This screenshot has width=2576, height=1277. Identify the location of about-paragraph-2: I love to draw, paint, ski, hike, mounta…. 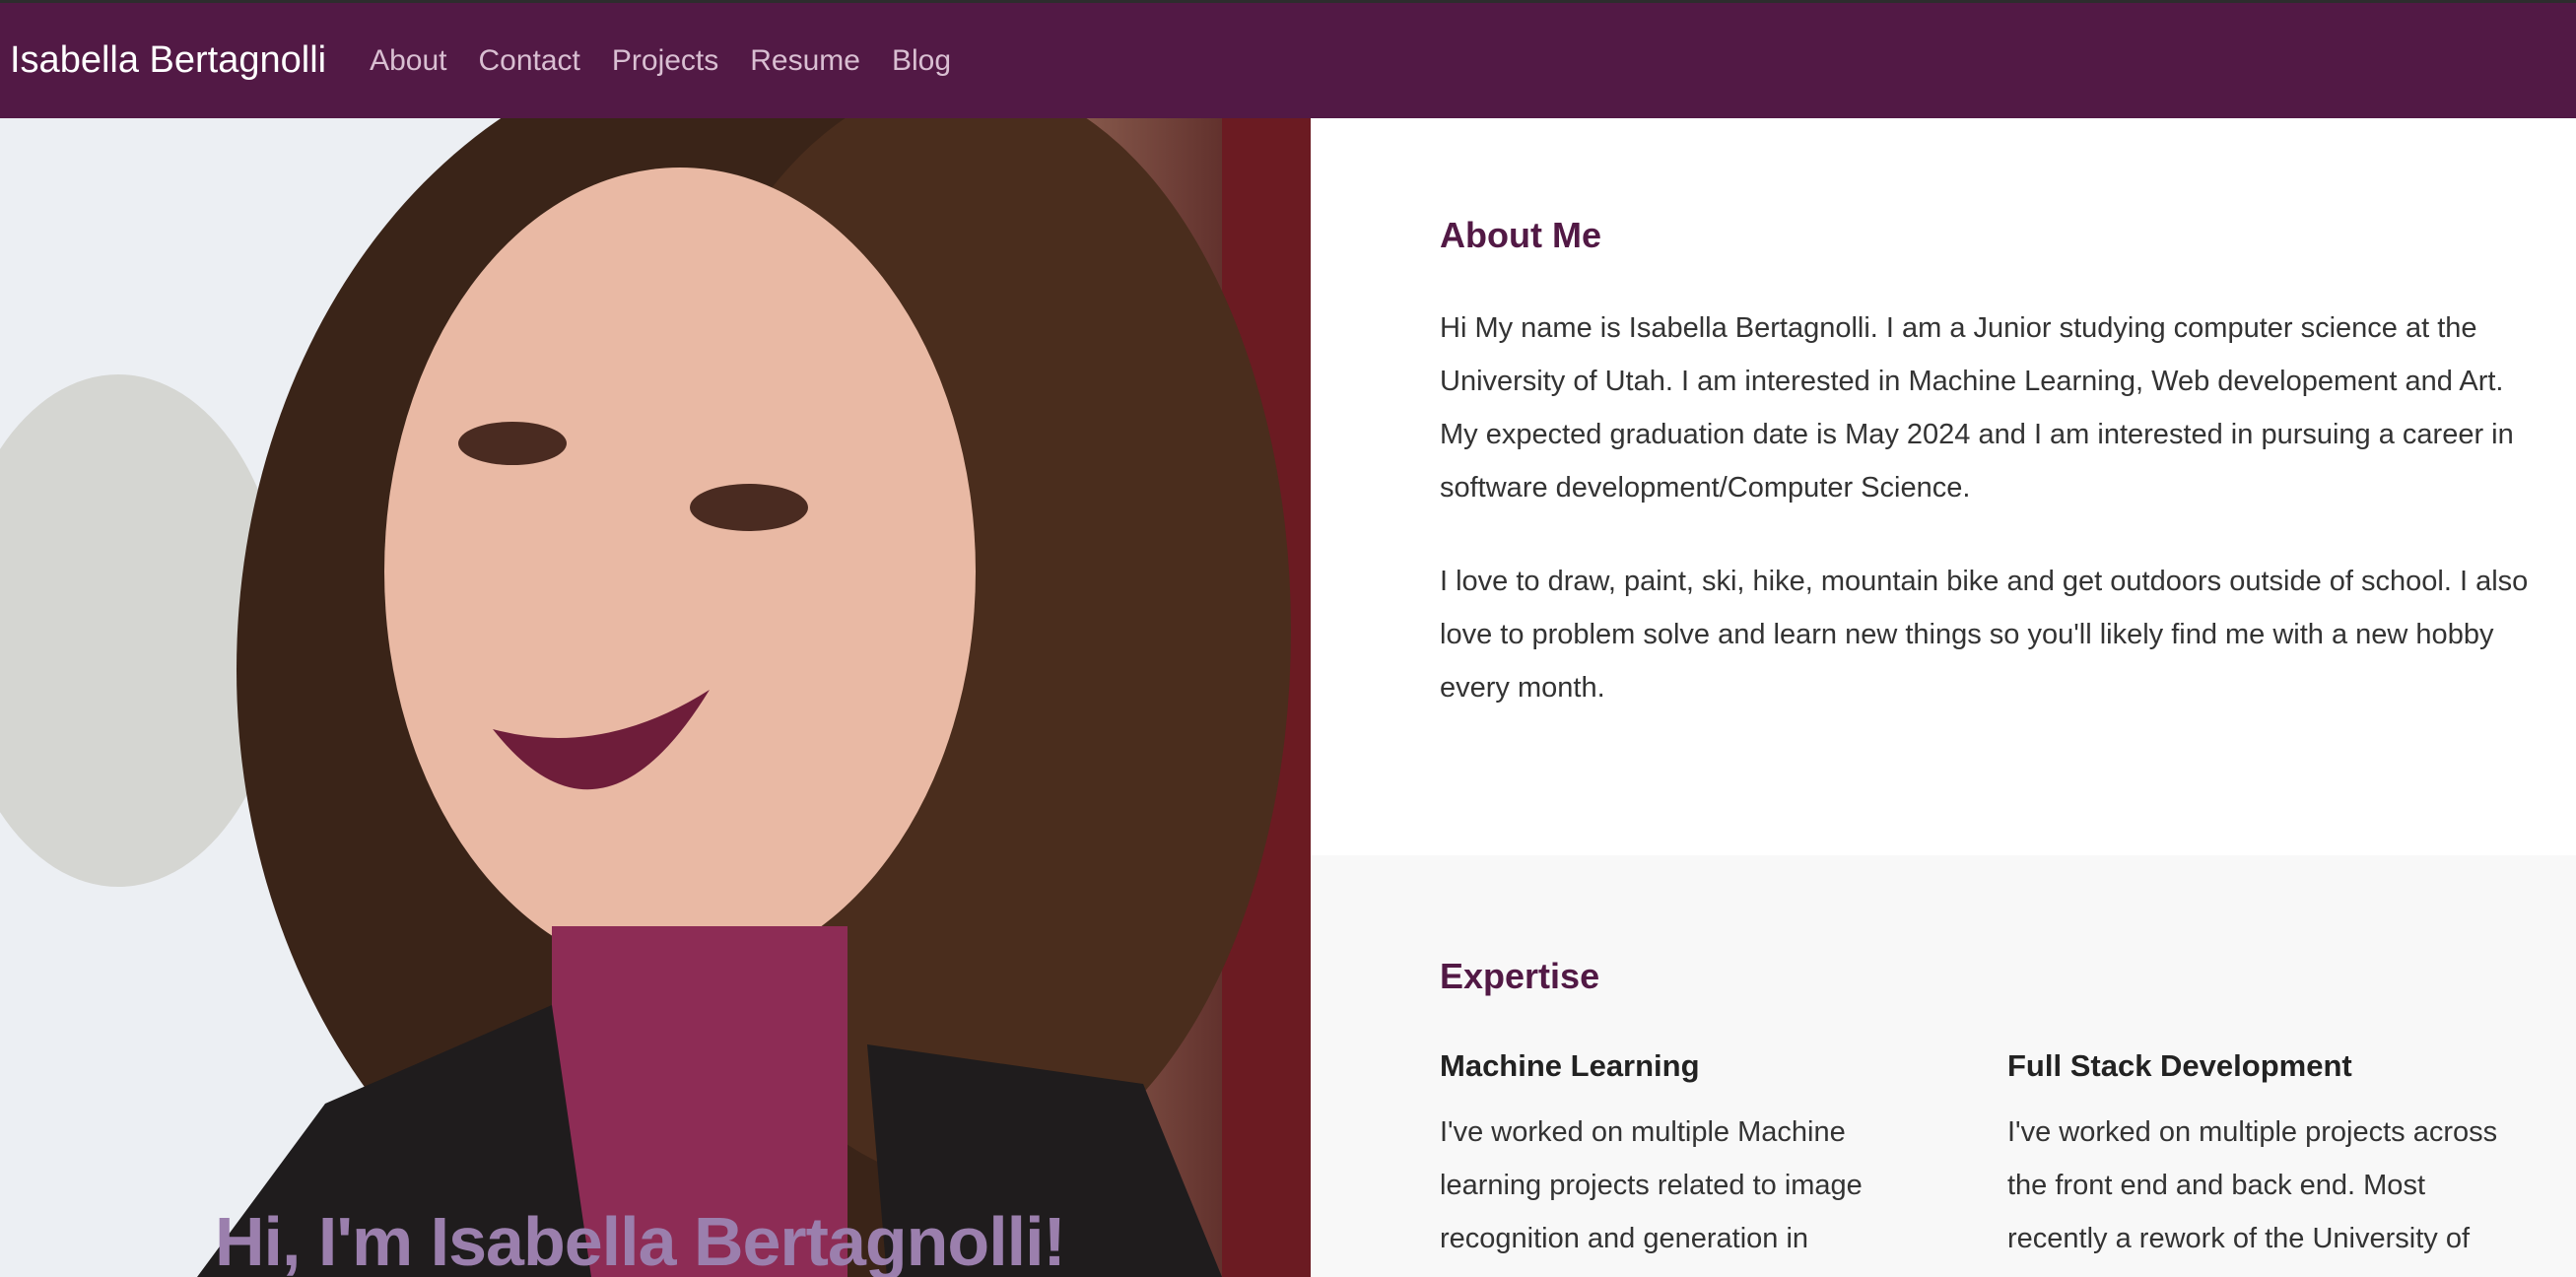
(1984, 635).